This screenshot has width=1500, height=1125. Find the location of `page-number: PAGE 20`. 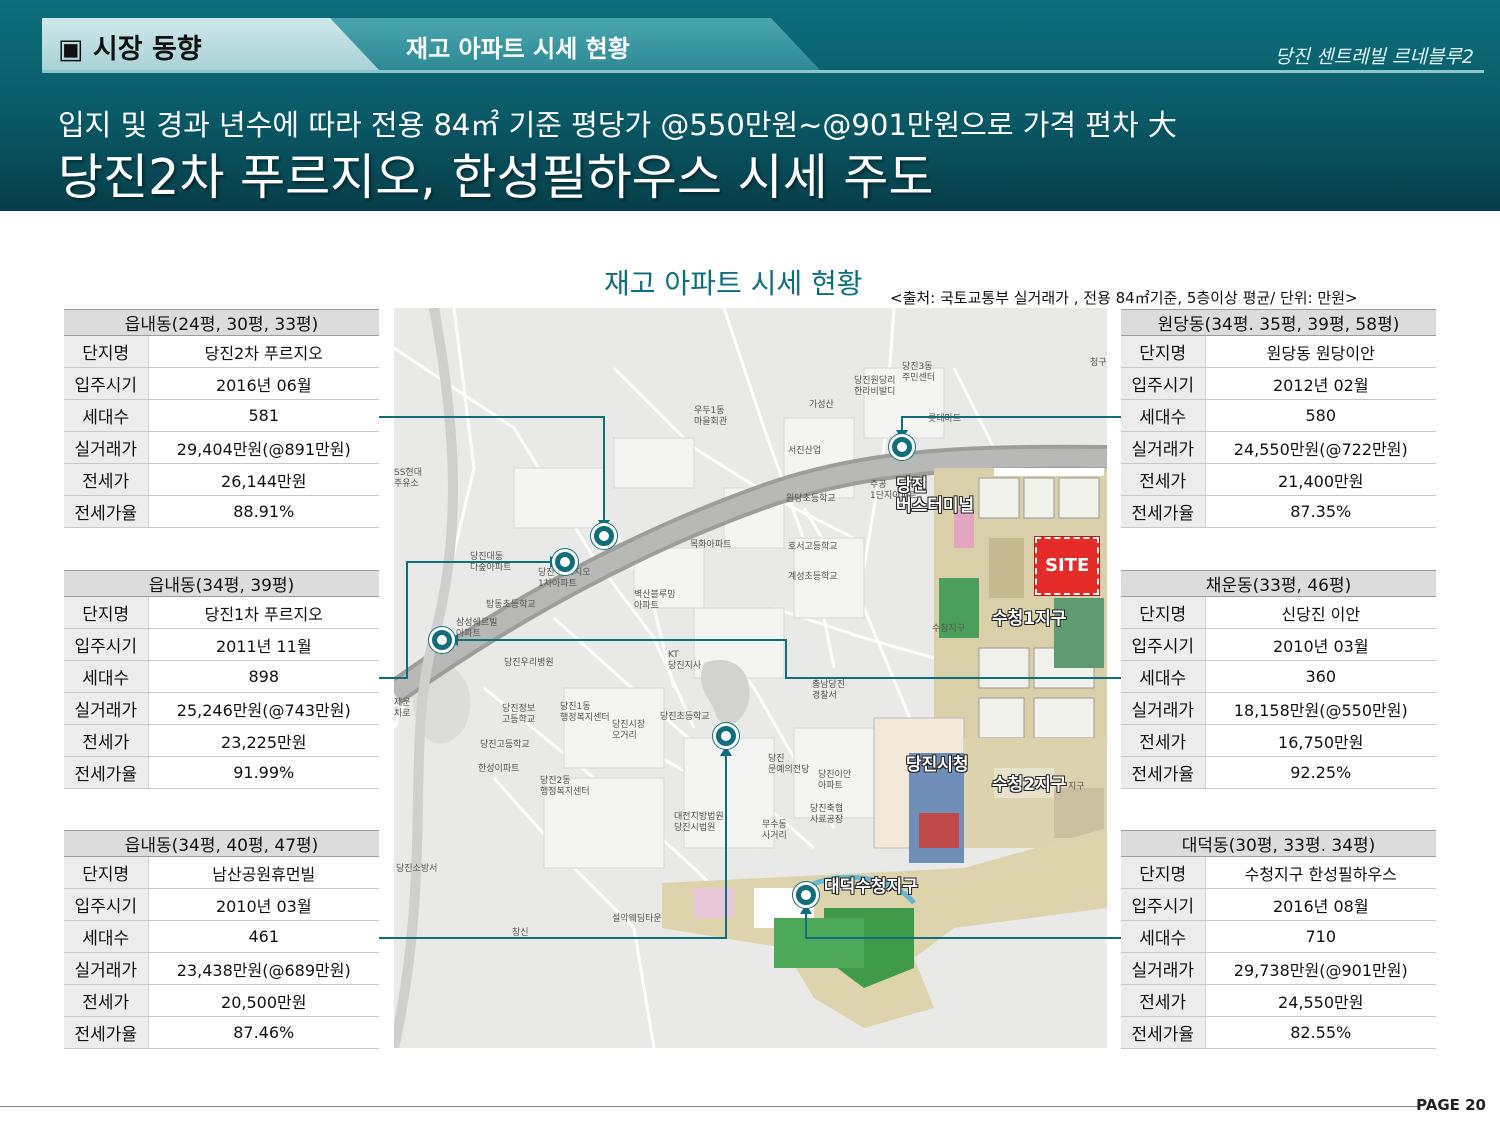

page-number: PAGE 20 is located at coordinates (1451, 1105).